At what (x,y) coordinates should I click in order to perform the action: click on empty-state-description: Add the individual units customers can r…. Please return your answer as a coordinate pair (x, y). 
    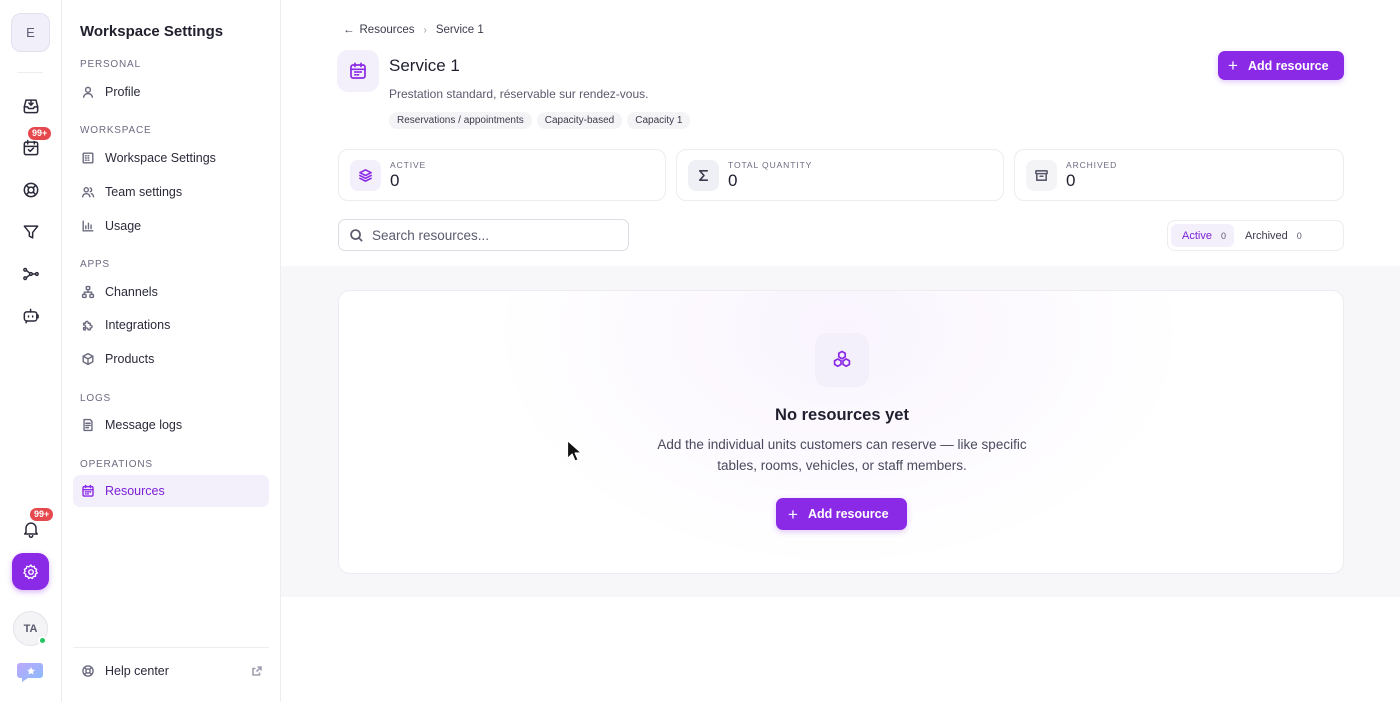
    Looking at the image, I should click on (842, 455).